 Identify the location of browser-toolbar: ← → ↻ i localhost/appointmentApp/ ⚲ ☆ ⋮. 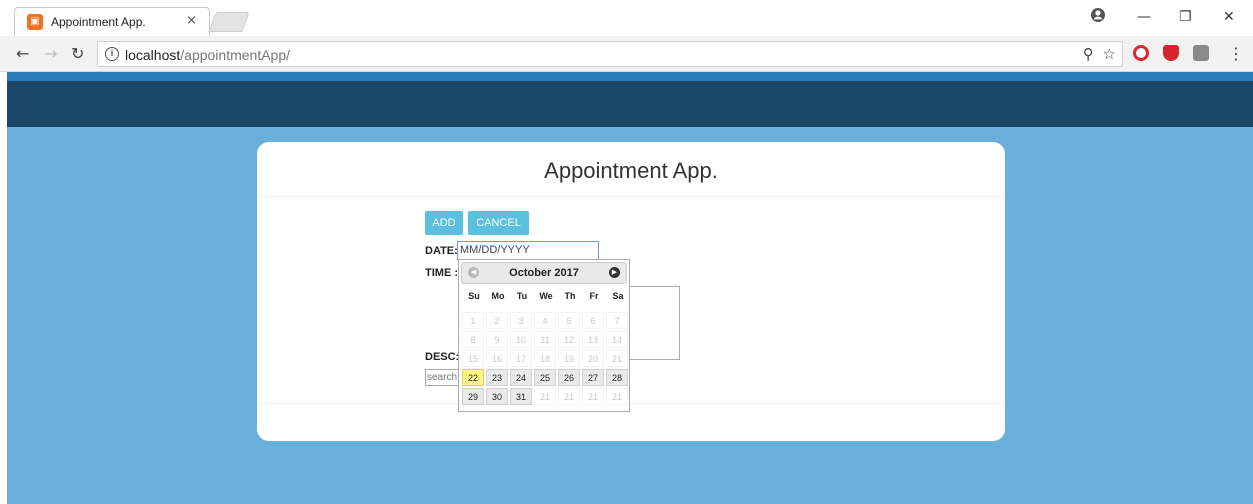
(626, 54).